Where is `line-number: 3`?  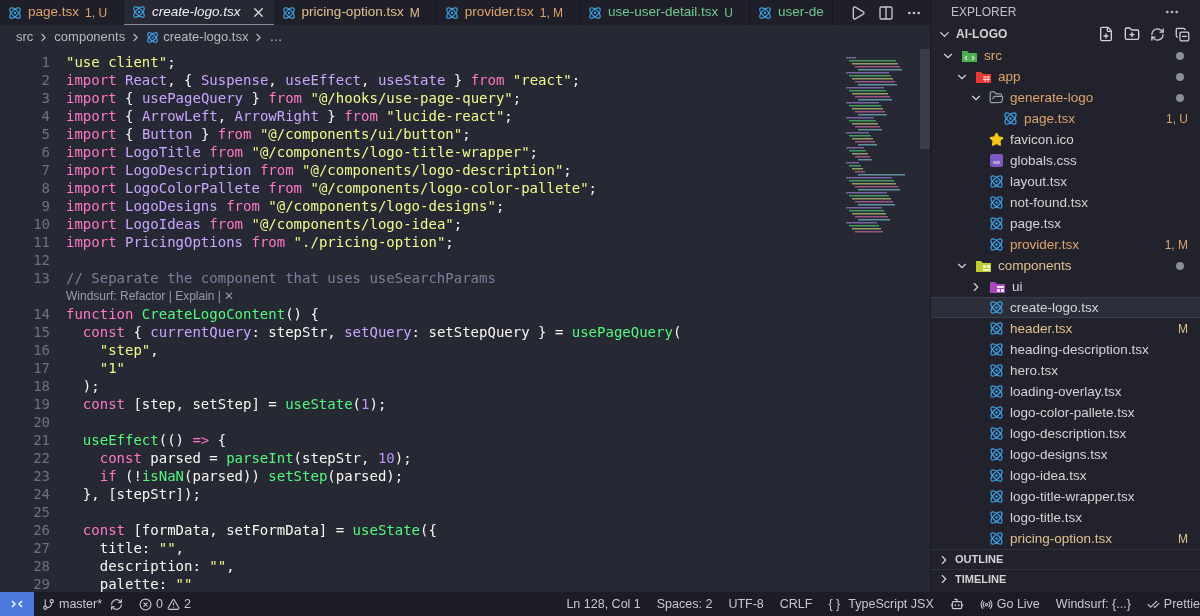
line-number: 3 is located at coordinates (45, 98).